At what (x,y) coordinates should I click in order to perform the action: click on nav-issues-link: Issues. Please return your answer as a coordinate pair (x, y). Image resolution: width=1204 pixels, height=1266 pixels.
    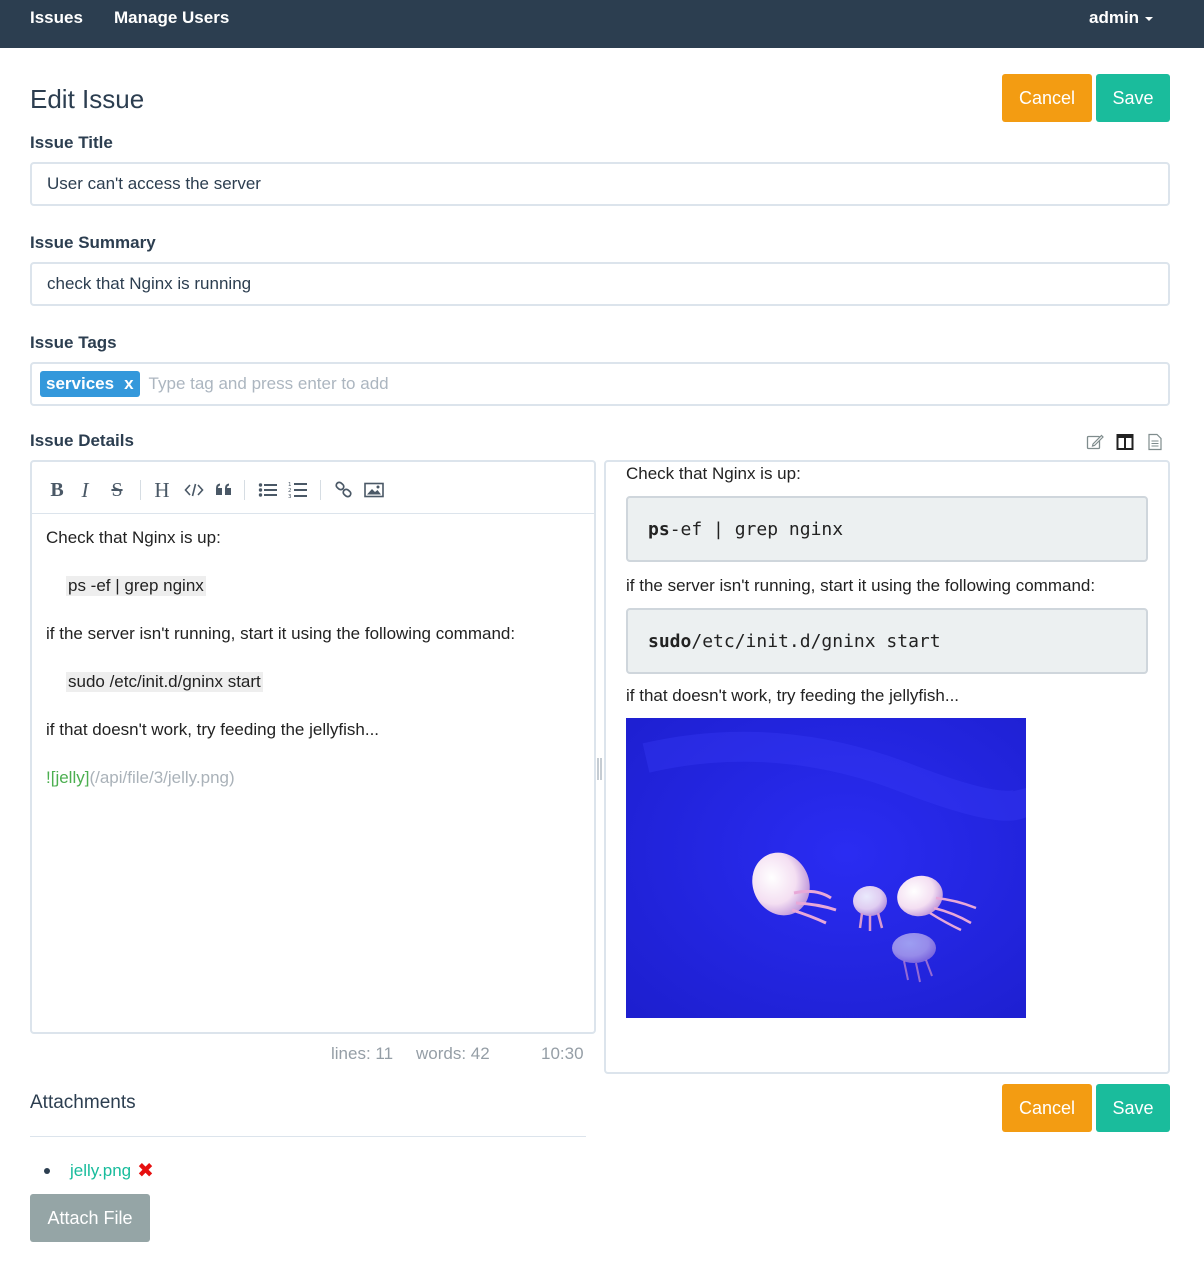
    Looking at the image, I should click on (56, 18).